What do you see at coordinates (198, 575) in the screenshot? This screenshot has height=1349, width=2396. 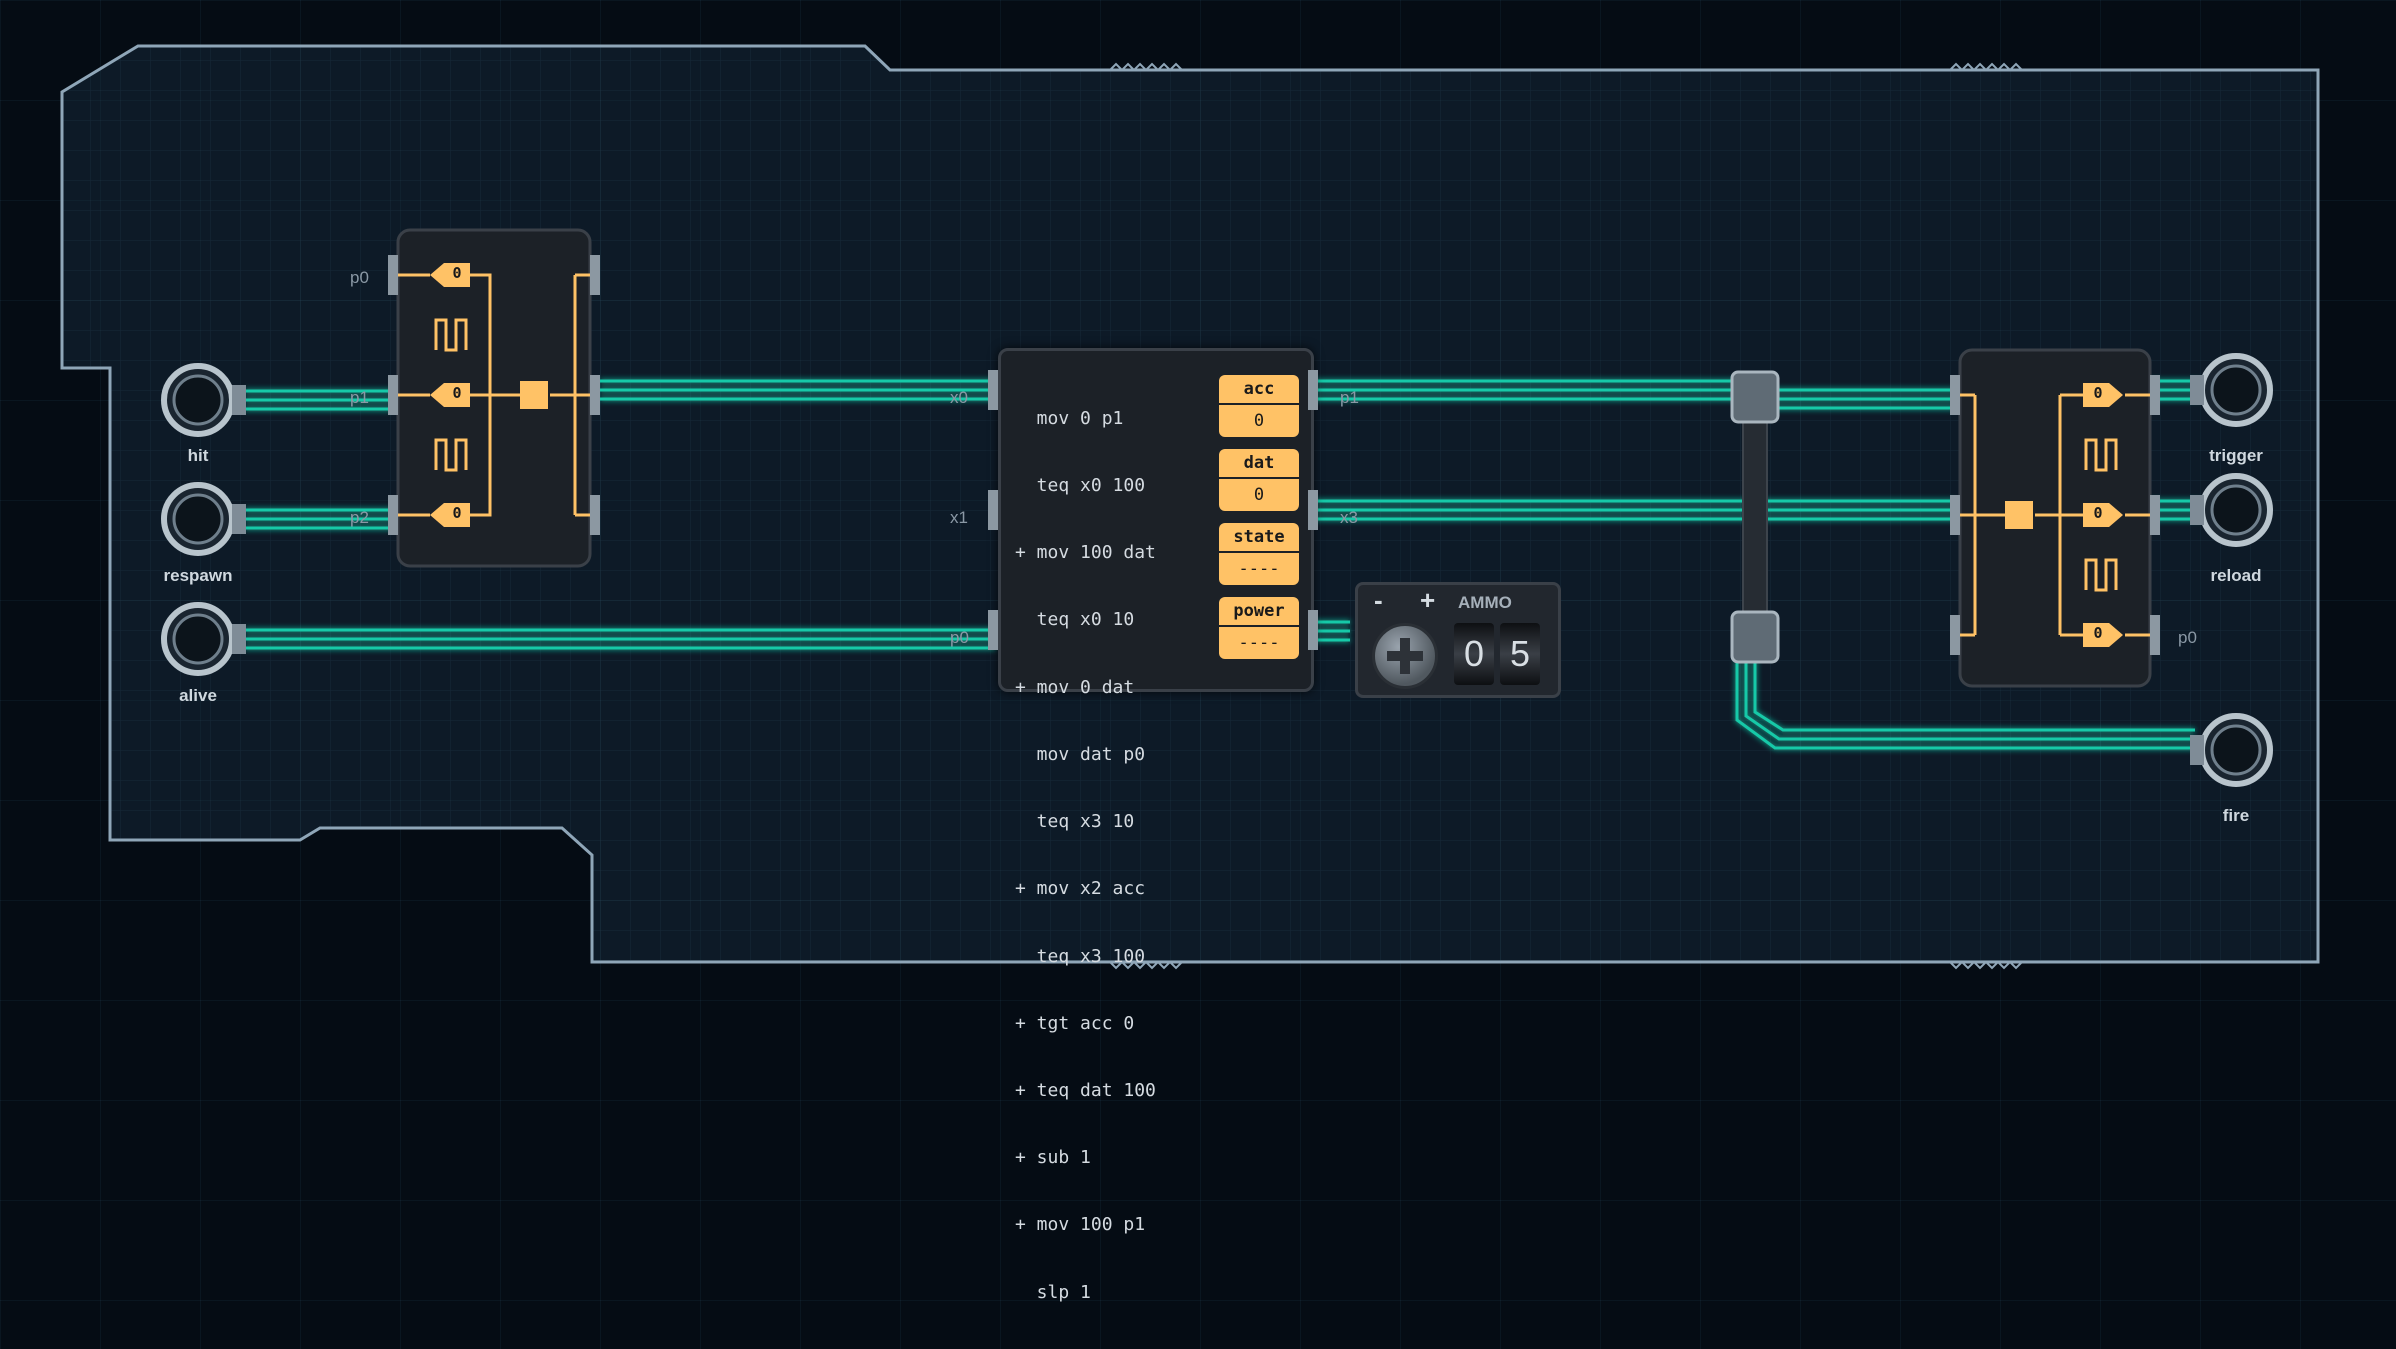 I see `input-label-respawn: respawn` at bounding box center [198, 575].